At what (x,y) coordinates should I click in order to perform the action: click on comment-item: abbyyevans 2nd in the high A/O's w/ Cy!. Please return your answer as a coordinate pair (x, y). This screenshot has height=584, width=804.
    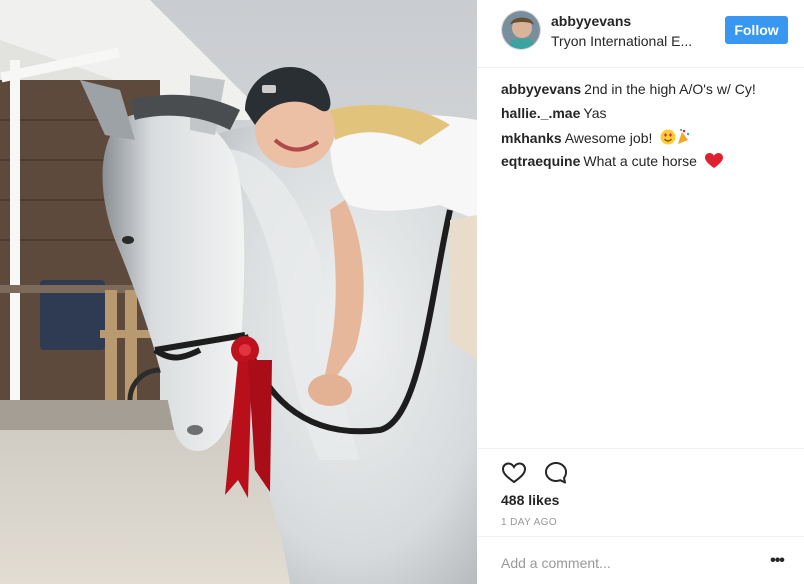
    Looking at the image, I should click on (646, 92).